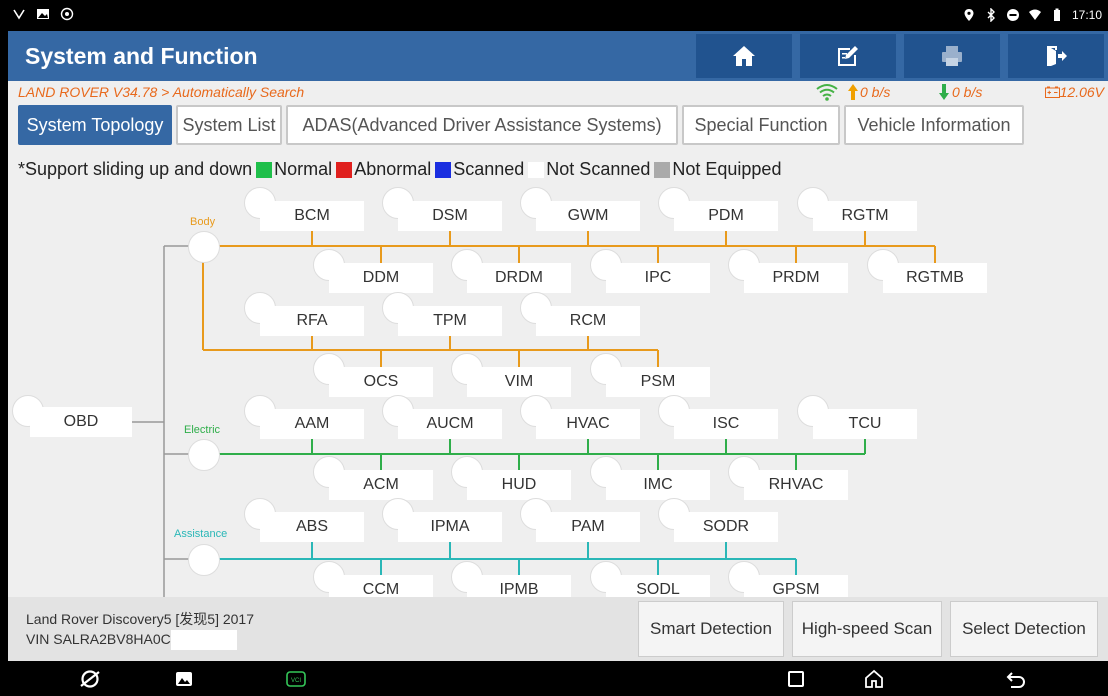 This screenshot has height=696, width=1108. Describe the element at coordinates (312, 424) in the screenshot. I see `module-aam: AAM` at that location.